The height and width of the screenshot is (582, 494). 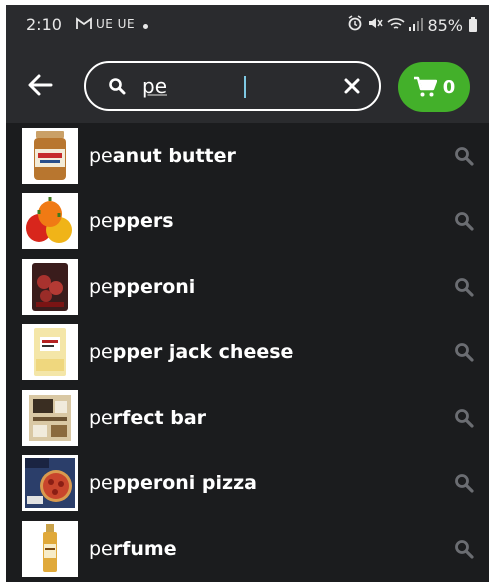 I want to click on alarm-icon, so click(x=355, y=25).